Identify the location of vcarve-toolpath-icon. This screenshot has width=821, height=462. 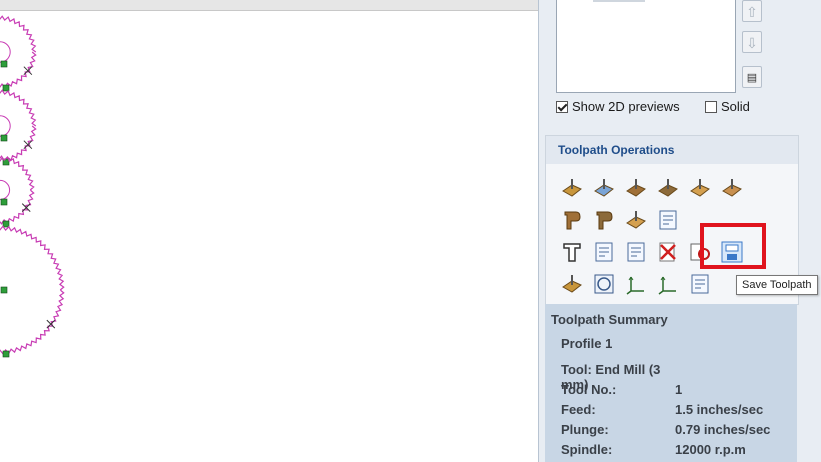
(700, 188).